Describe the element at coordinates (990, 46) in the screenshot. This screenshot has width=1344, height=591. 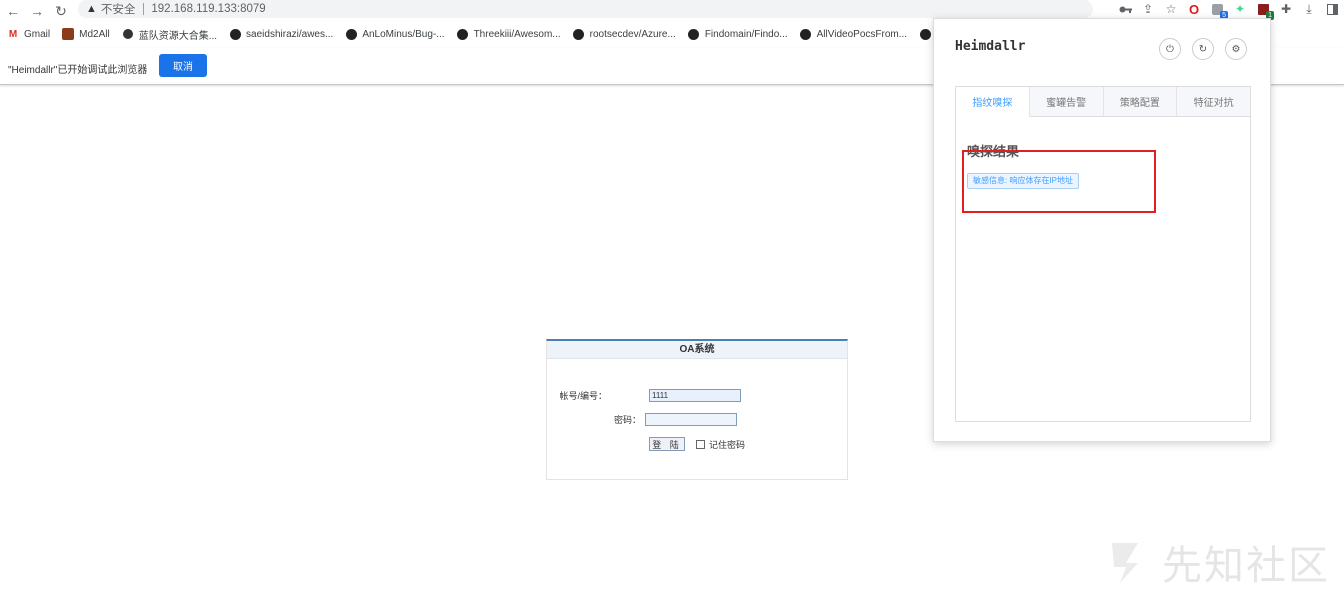
I see `popup-title: Heimdallr` at that location.